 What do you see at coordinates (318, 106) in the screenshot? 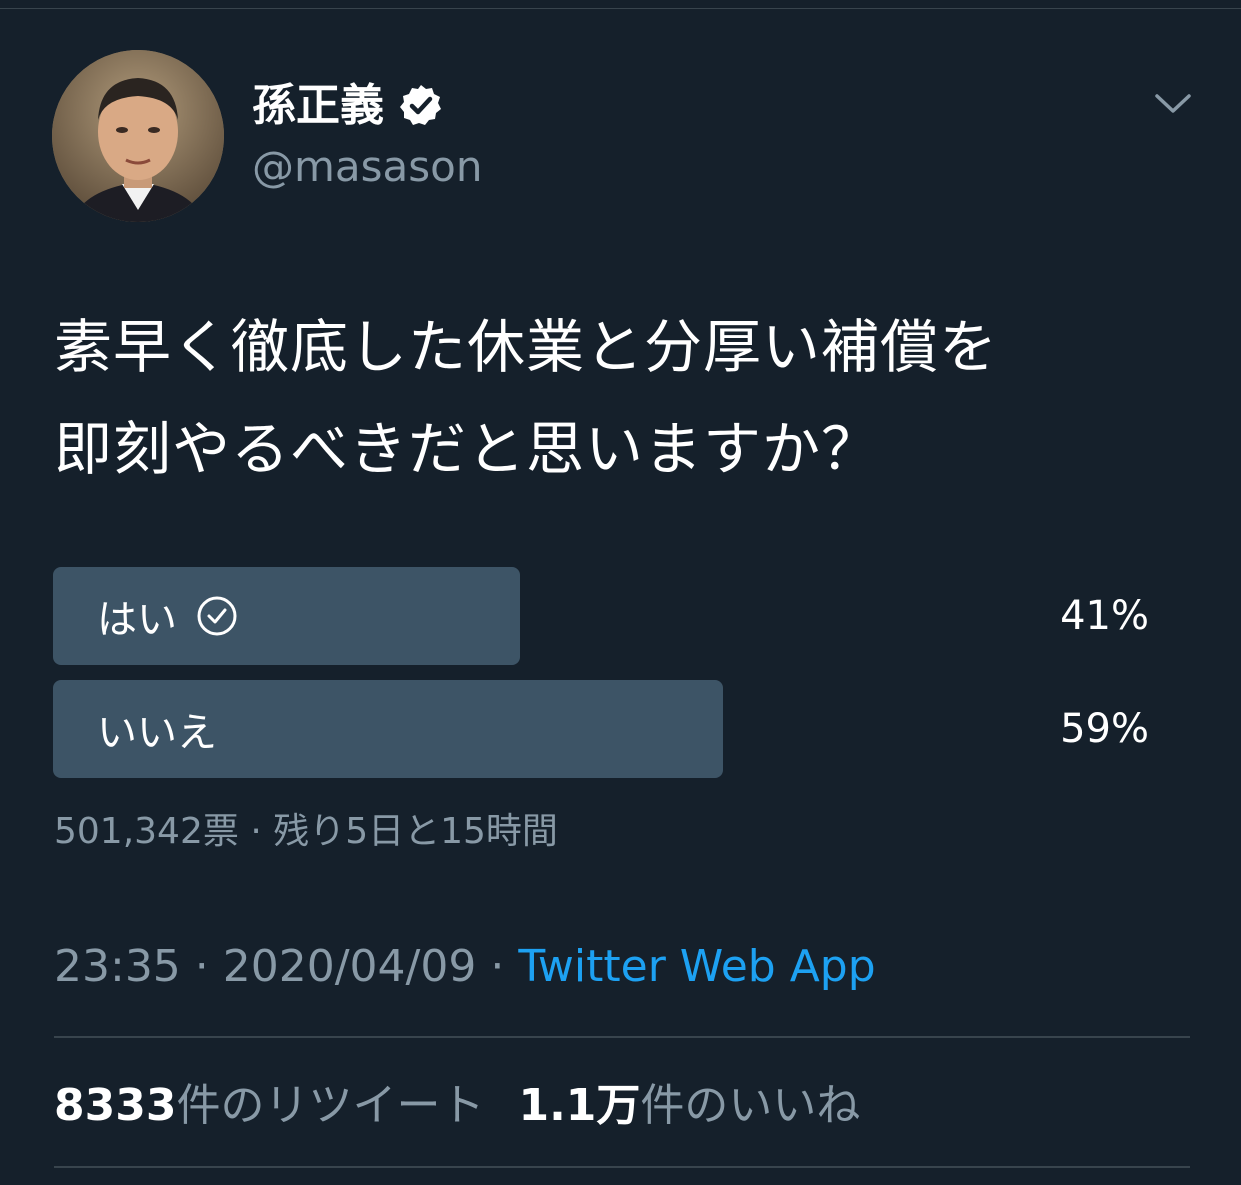
I see `display-name: 孫正義` at bounding box center [318, 106].